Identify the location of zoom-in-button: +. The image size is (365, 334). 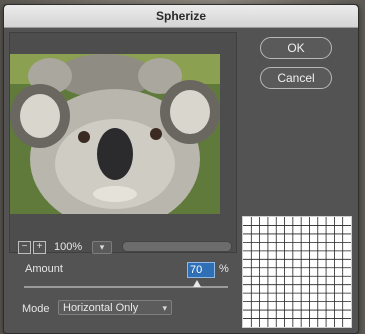
(39, 247).